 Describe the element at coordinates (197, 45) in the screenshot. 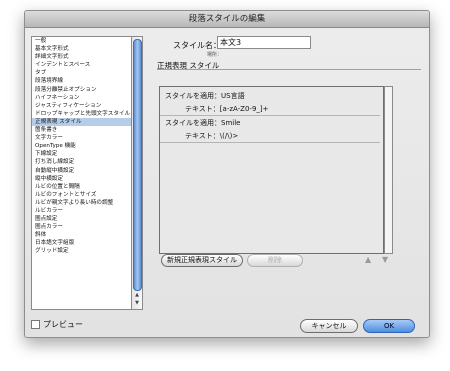

I see `style-name-label: スタイル名：` at that location.